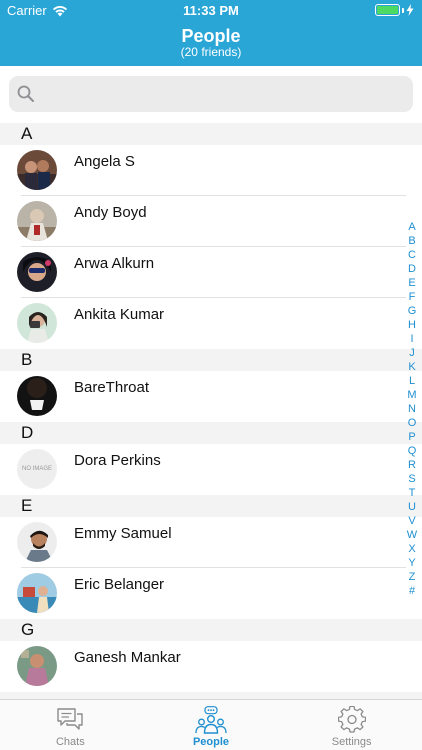 Image resolution: width=422 pixels, height=750 pixels. Describe the element at coordinates (412, 451) in the screenshot. I see `index-letter: Q` at that location.